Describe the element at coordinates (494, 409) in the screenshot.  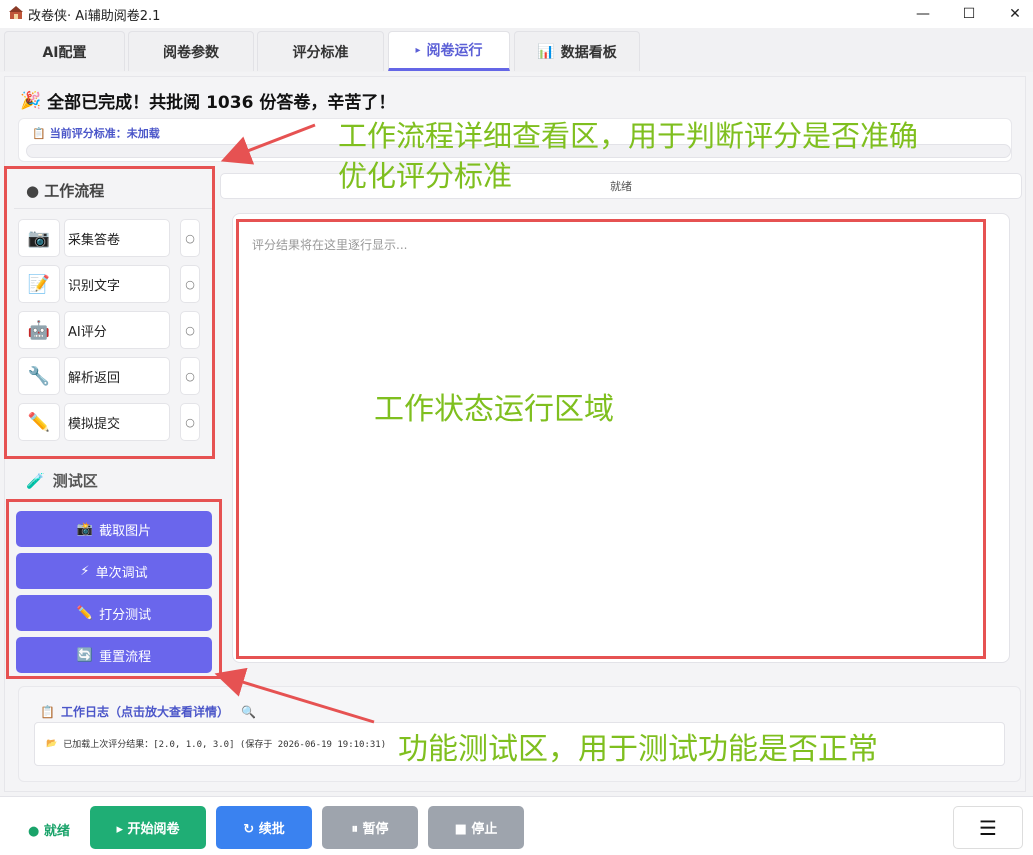
I see `annotation-output-note: 工作状态运行区域` at that location.